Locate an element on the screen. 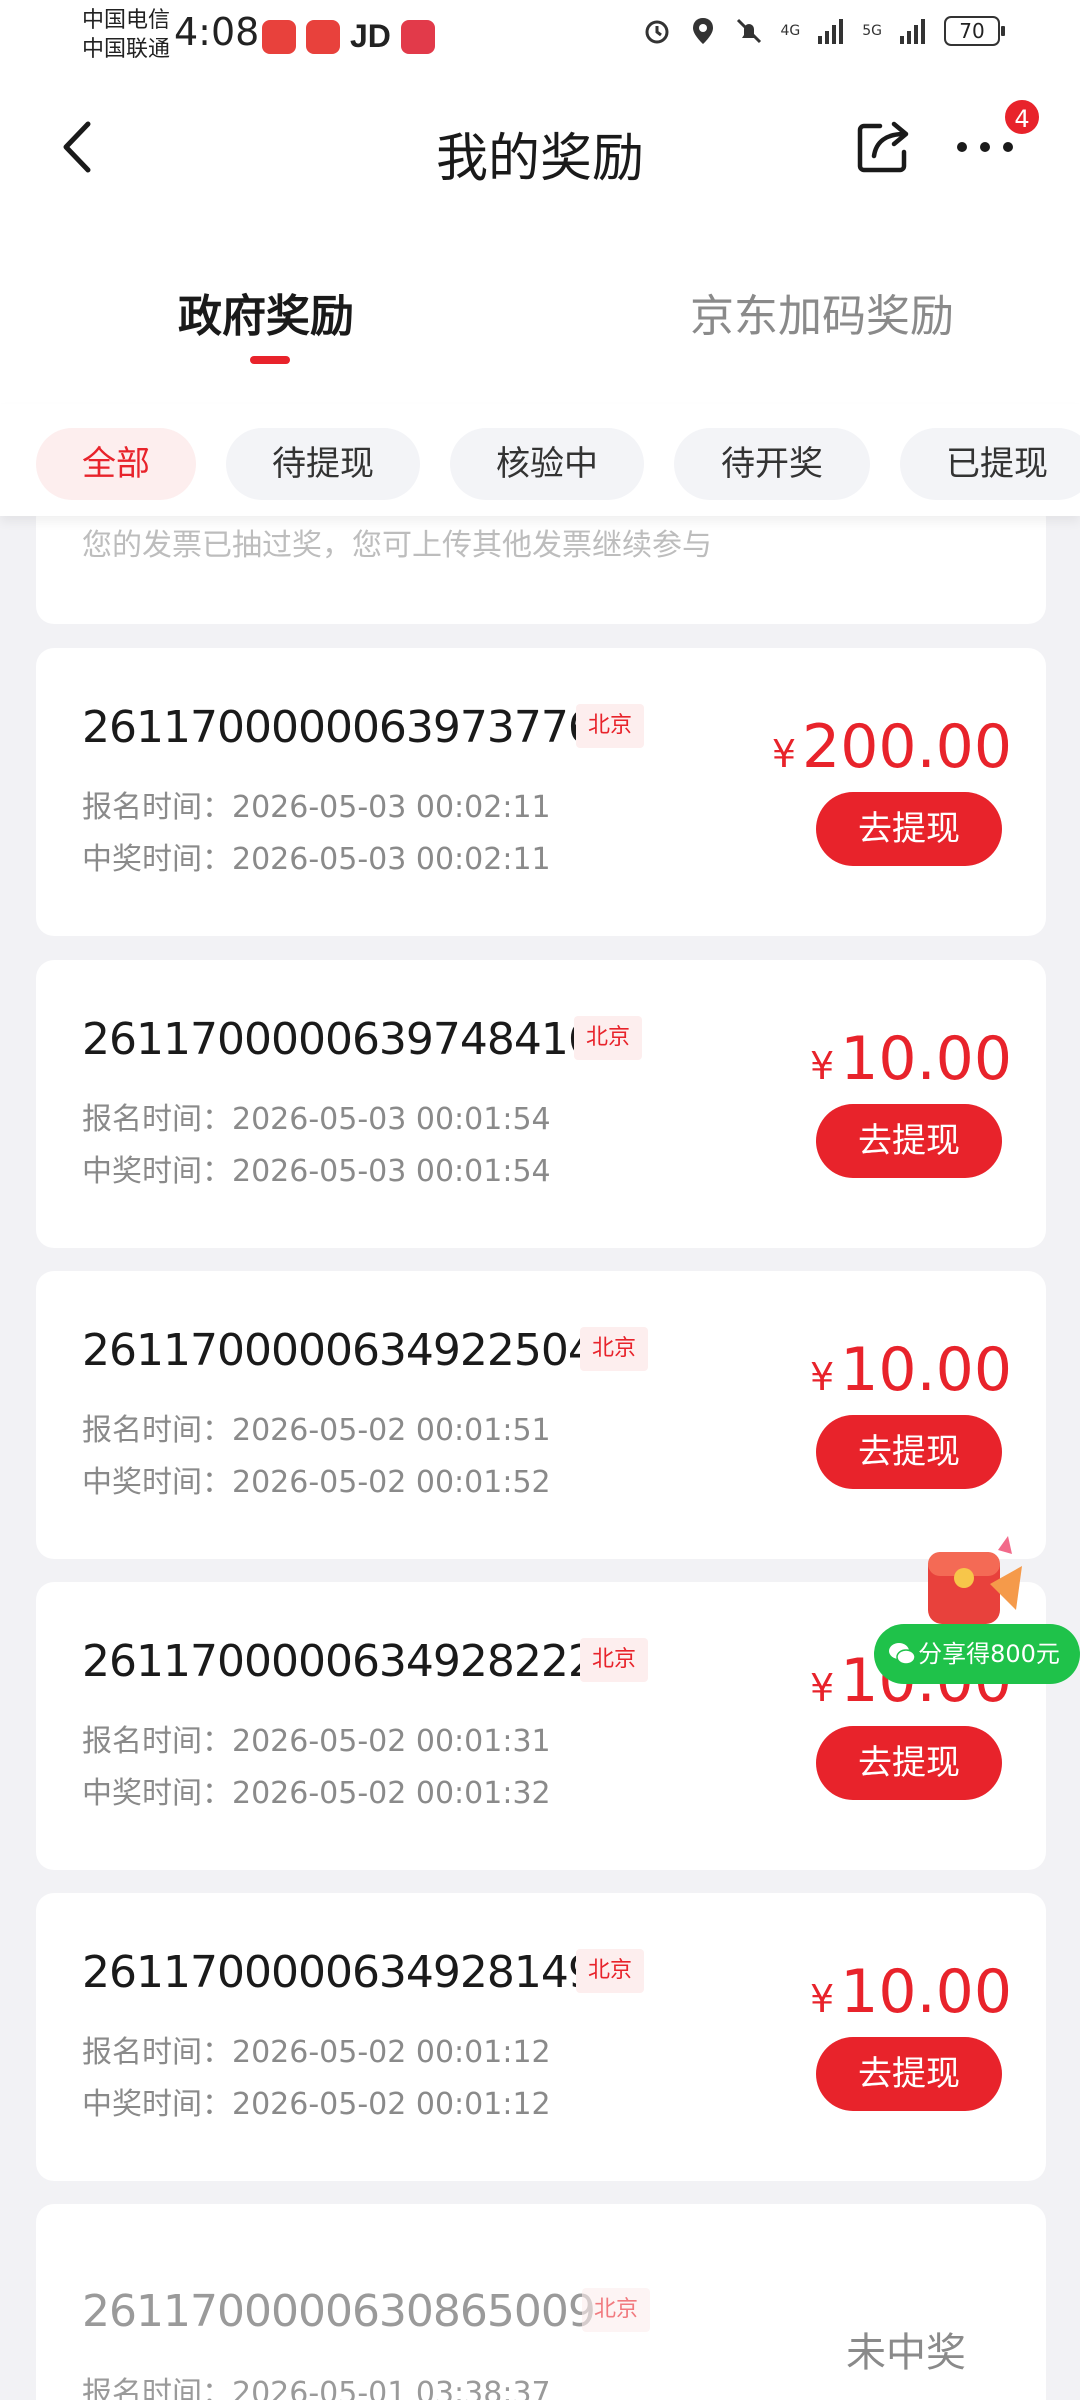 Image resolution: width=1080 pixels, height=2400 pixels. win-time: 中奖时间：2026-05-02 00:01:52 is located at coordinates (316, 1479).